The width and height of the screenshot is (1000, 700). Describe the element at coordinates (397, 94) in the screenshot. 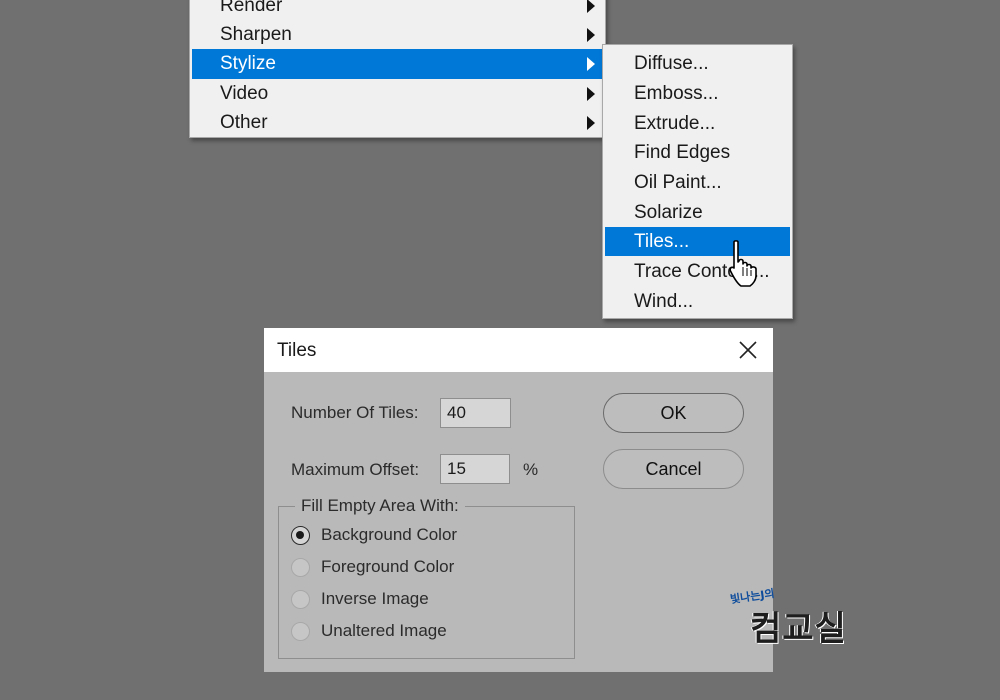

I see `menu-item-video: Video` at that location.